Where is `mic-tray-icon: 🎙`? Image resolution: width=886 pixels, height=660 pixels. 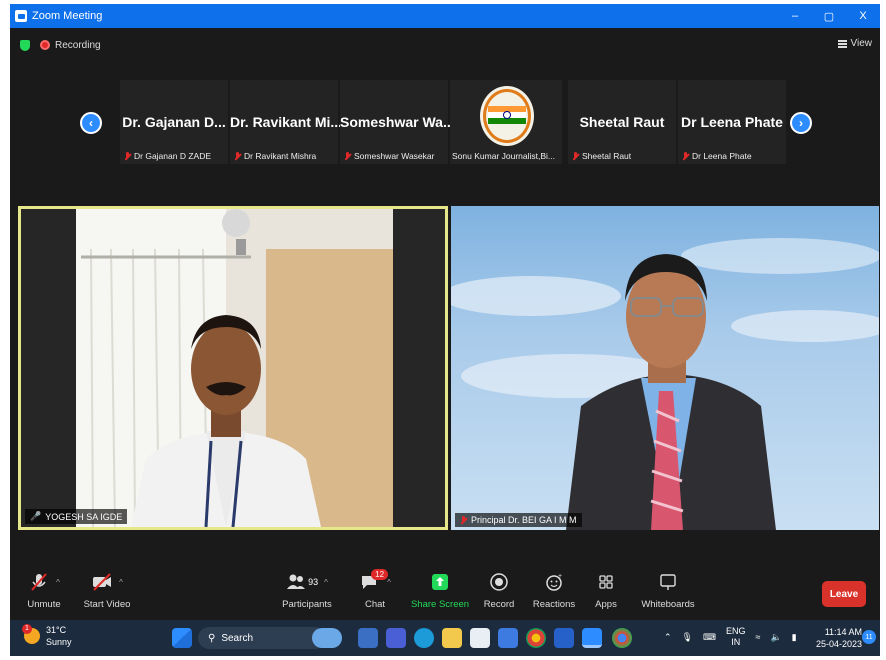
mic-tray-icon: 🎙 is located at coordinates (687, 637).